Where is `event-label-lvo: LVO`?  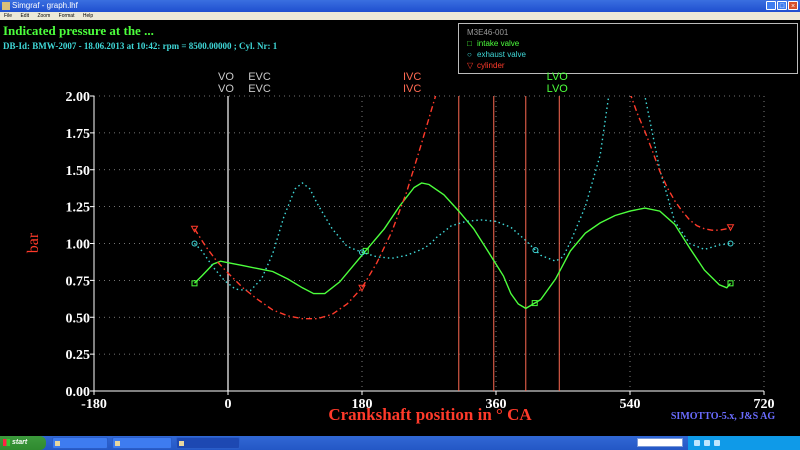
event-label-lvo: LVO is located at coordinates (558, 77).